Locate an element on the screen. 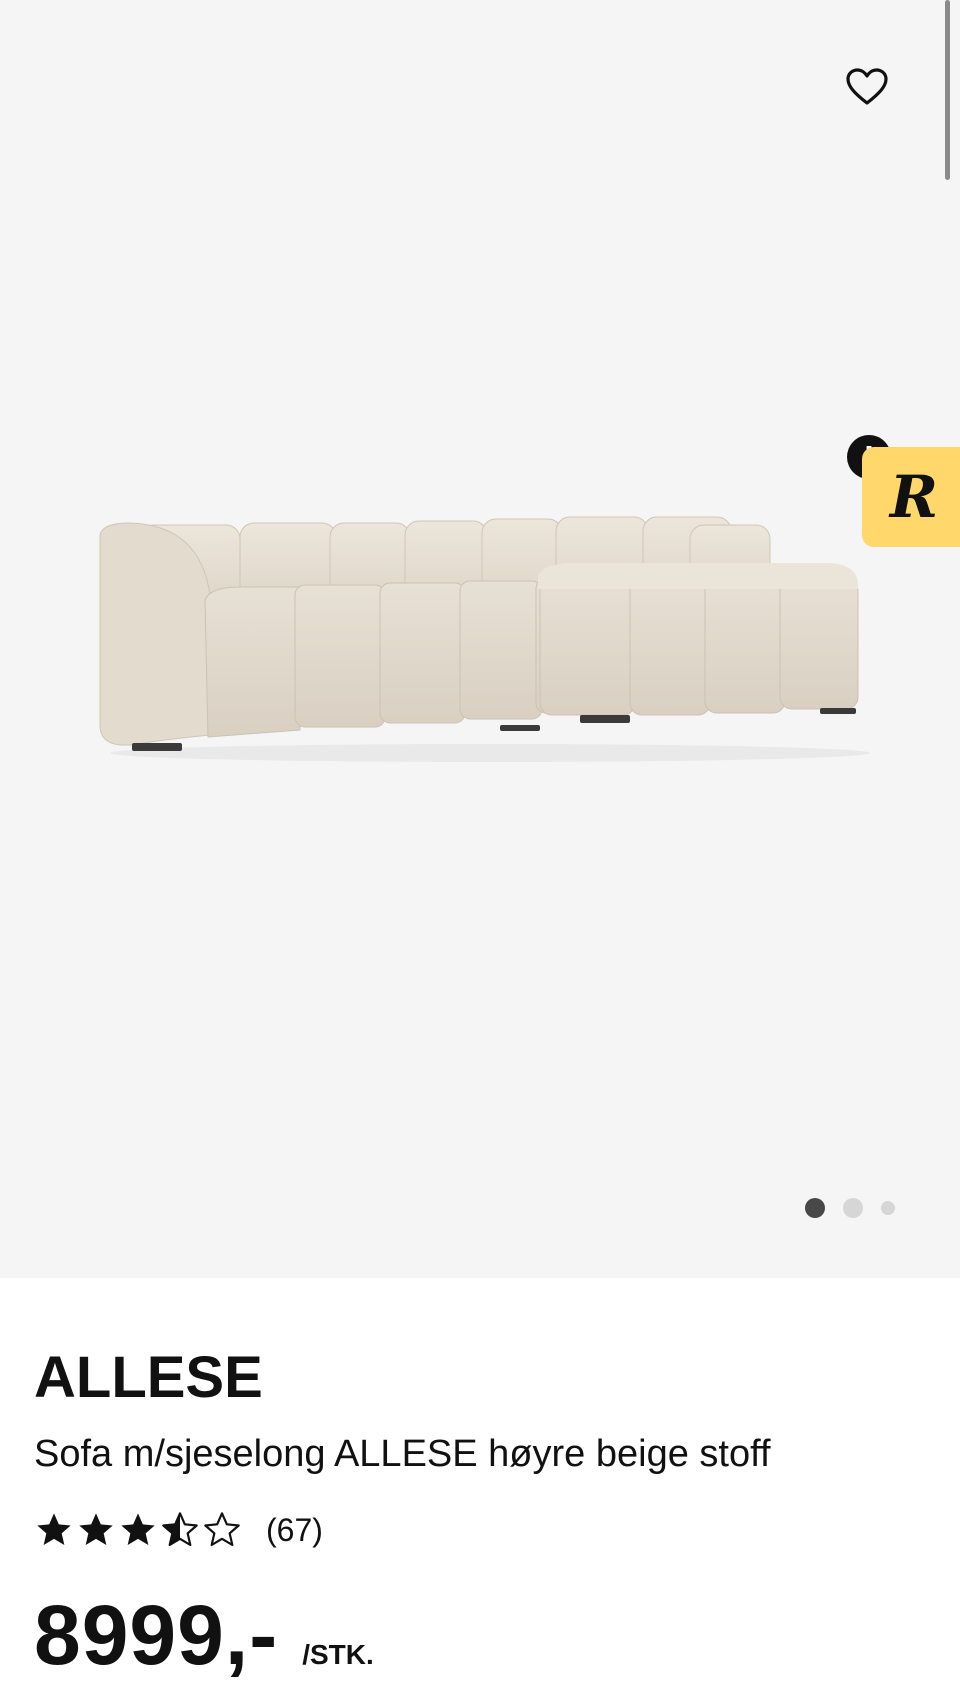 The image size is (960, 1696). reseller-badge: R is located at coordinates (911, 497).